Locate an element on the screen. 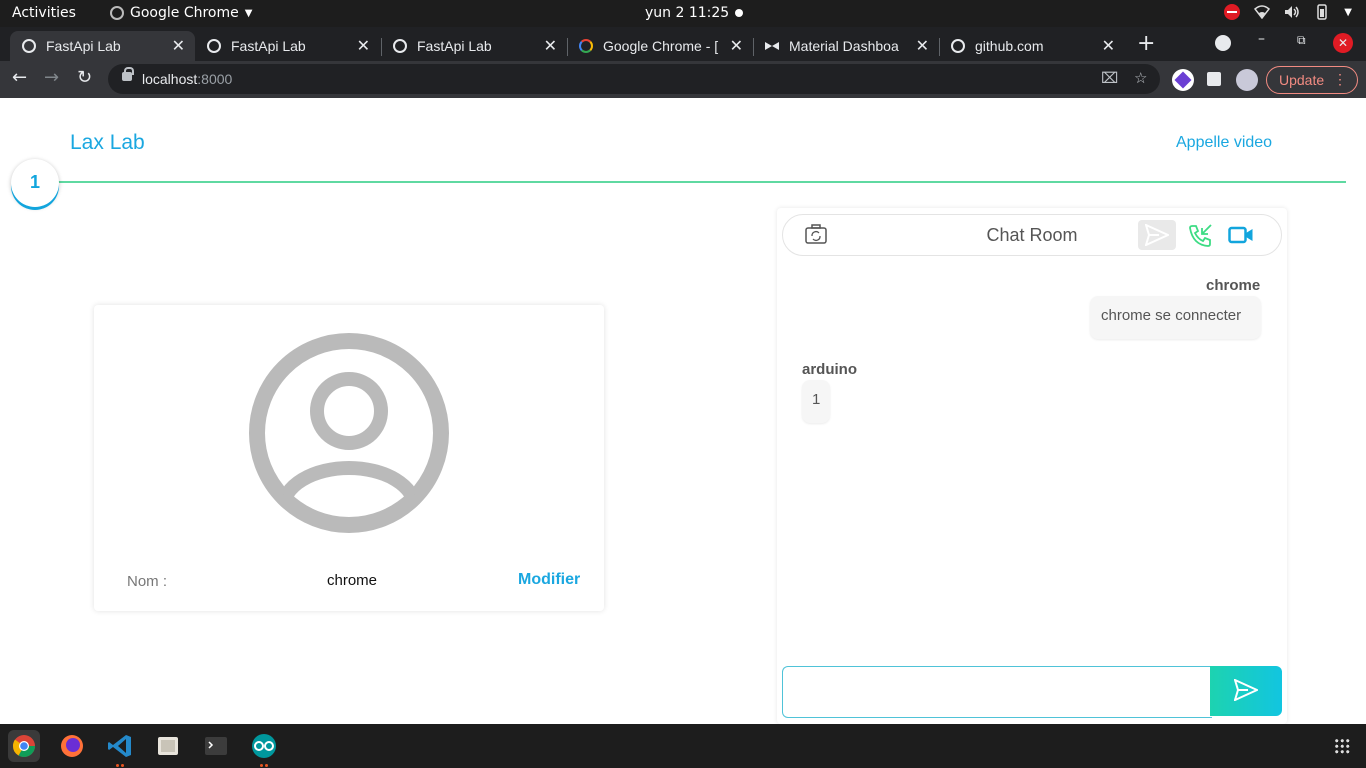  firefox-icon is located at coordinates (72, 746).